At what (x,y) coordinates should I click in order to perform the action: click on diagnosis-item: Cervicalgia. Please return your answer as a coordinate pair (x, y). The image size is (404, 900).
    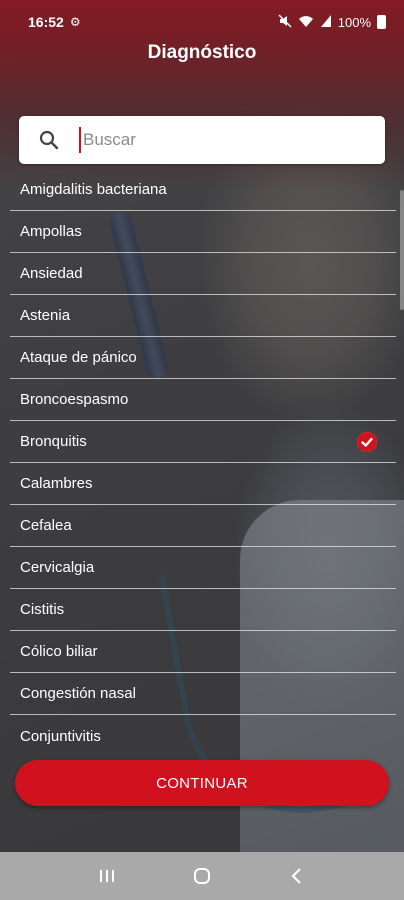
    Looking at the image, I should click on (203, 568).